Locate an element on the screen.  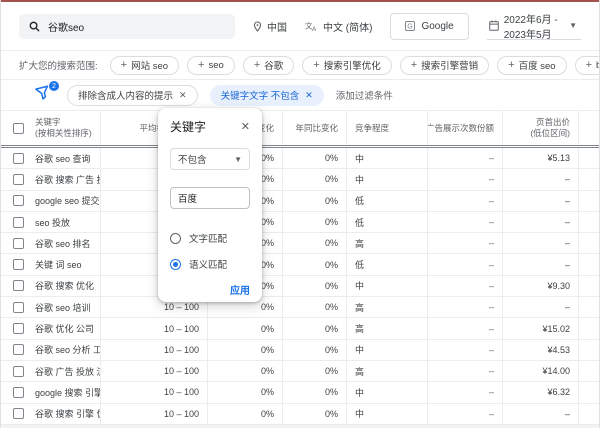
network-selector: G Google is located at coordinates (429, 26).